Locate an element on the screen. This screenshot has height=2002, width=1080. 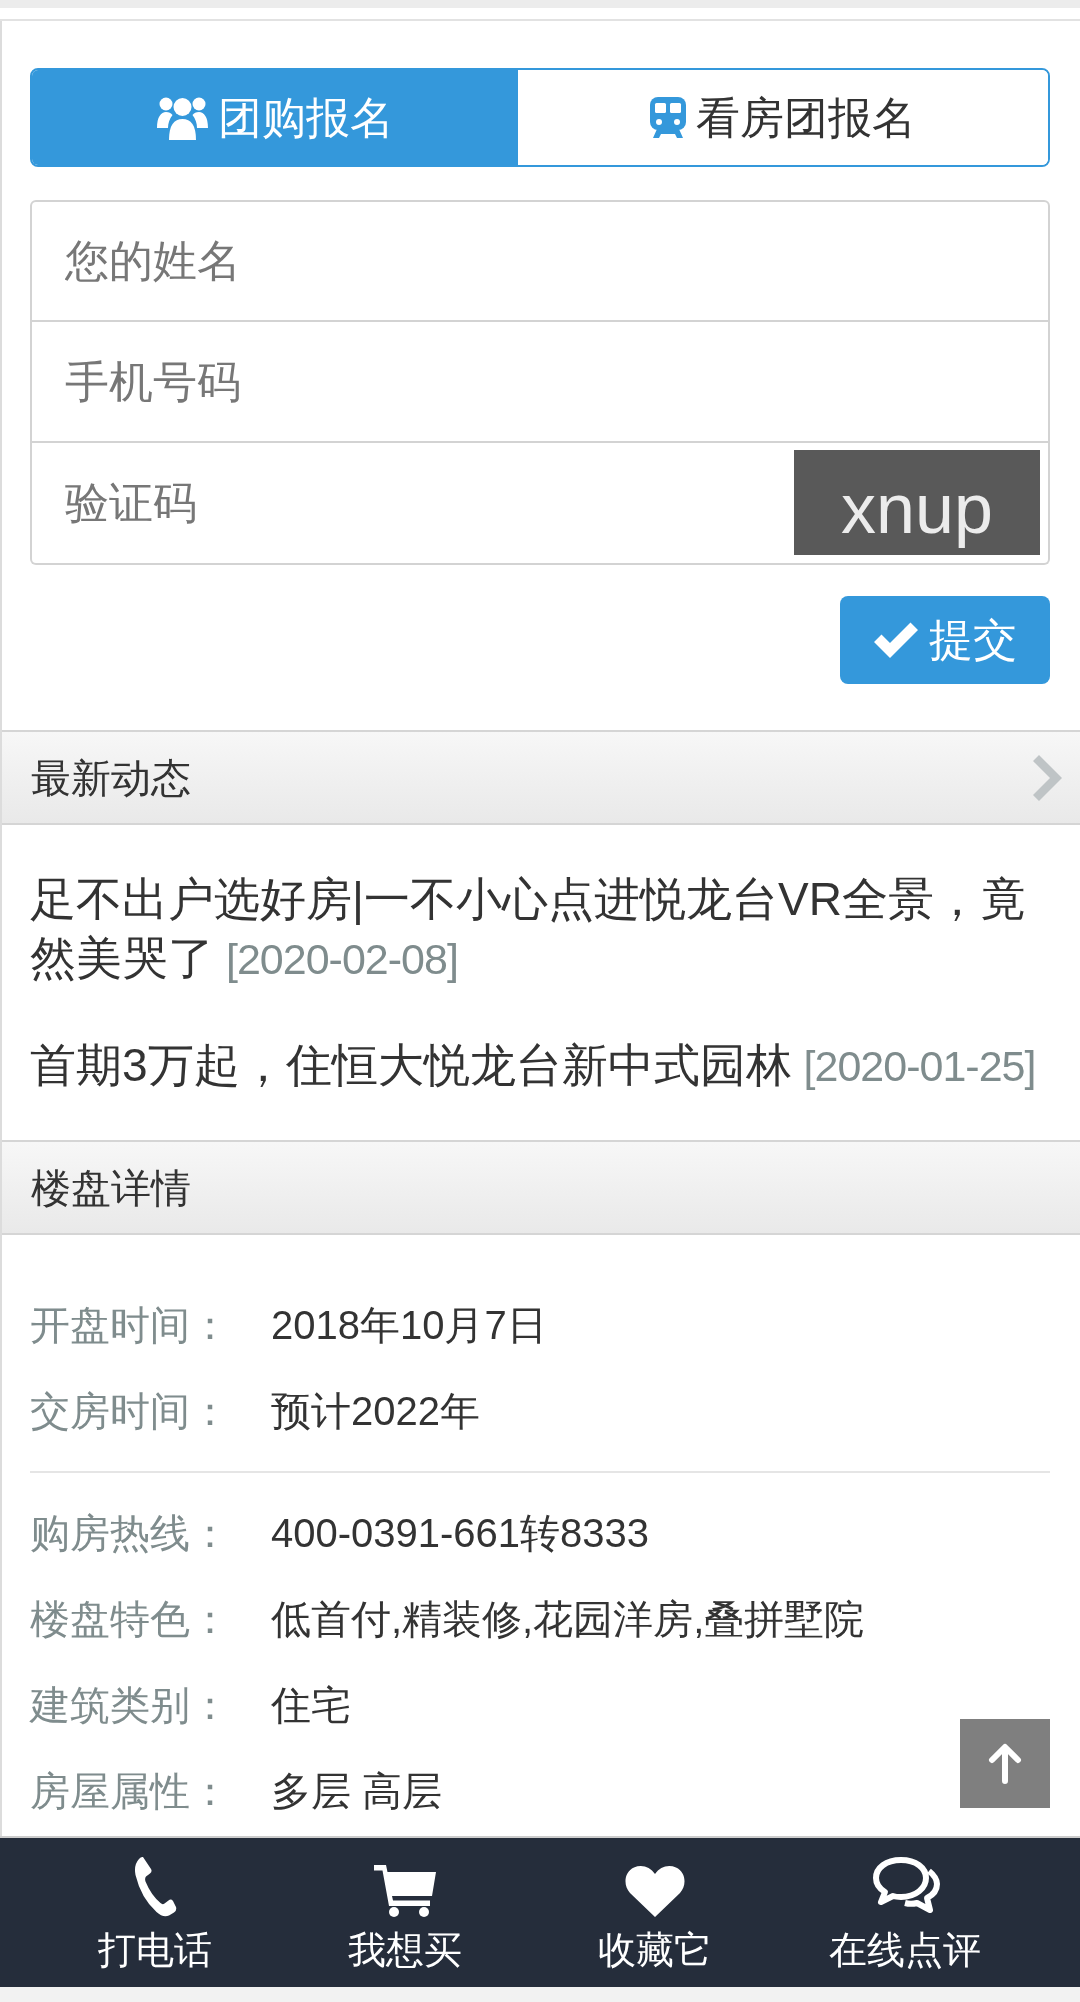
back-to-top-button is located at coordinates (1005, 1763).